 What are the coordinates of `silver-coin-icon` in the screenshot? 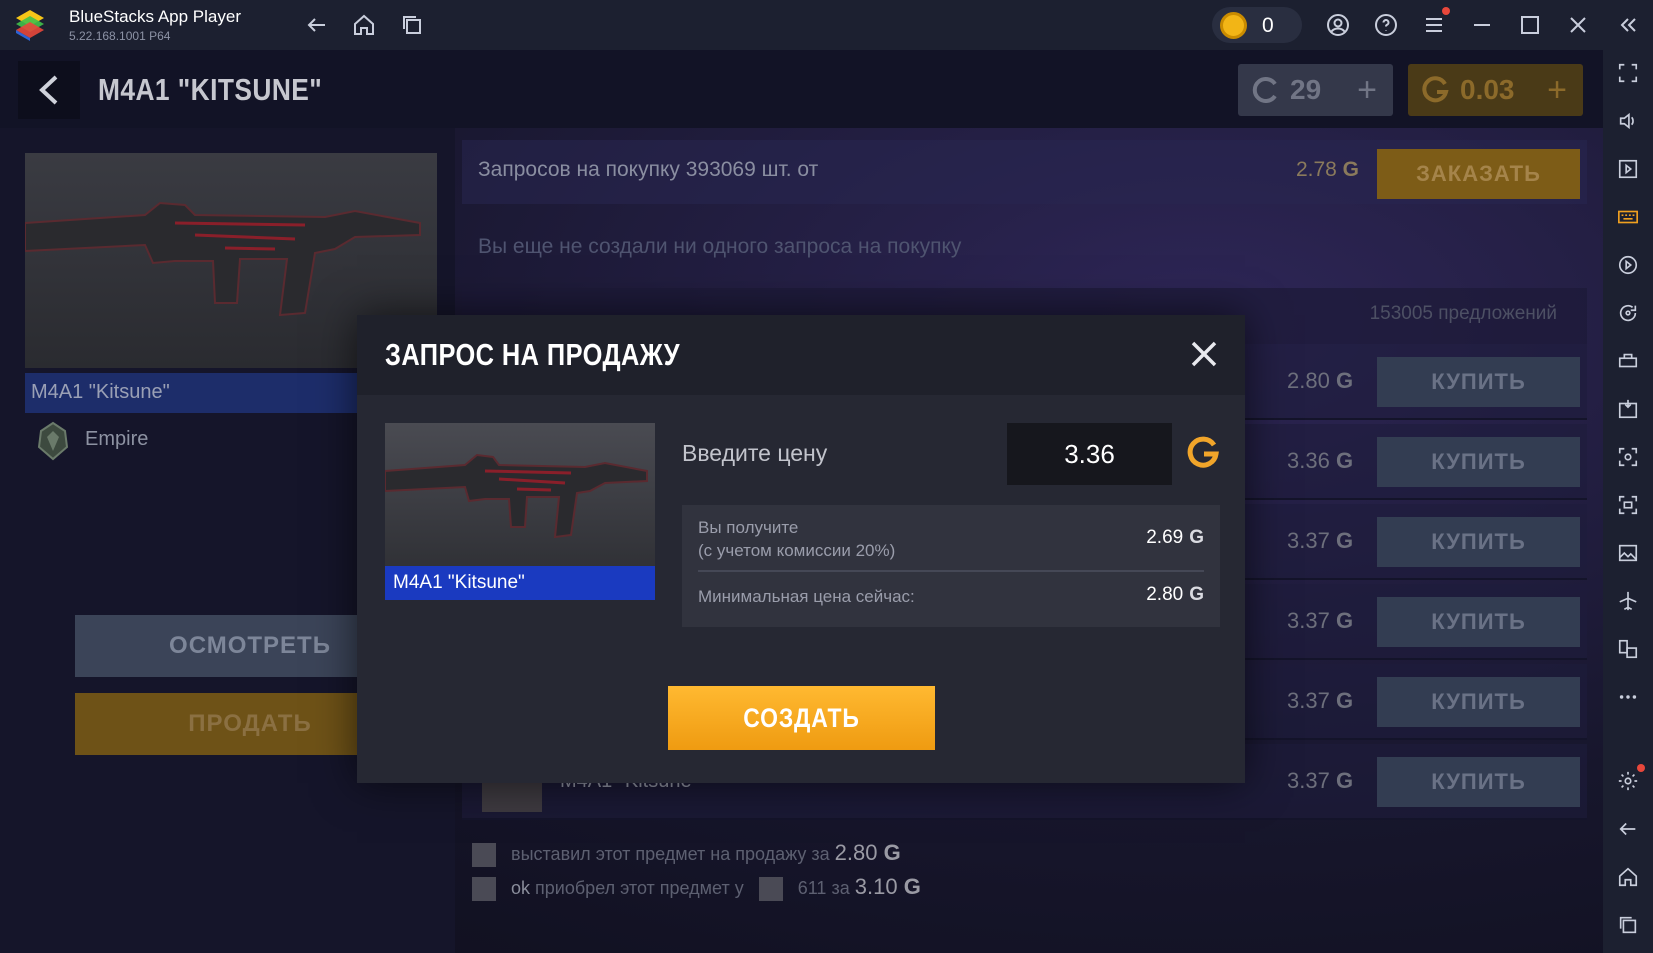 It's located at (1264, 90).